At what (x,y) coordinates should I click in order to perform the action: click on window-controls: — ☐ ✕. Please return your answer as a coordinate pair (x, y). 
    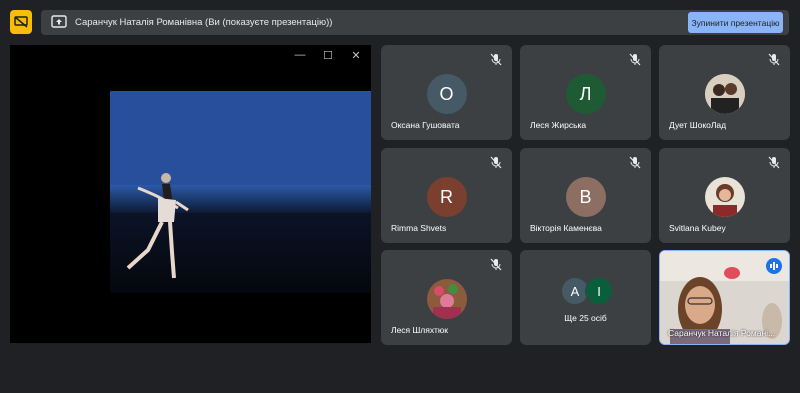
    Looking at the image, I should click on (328, 55).